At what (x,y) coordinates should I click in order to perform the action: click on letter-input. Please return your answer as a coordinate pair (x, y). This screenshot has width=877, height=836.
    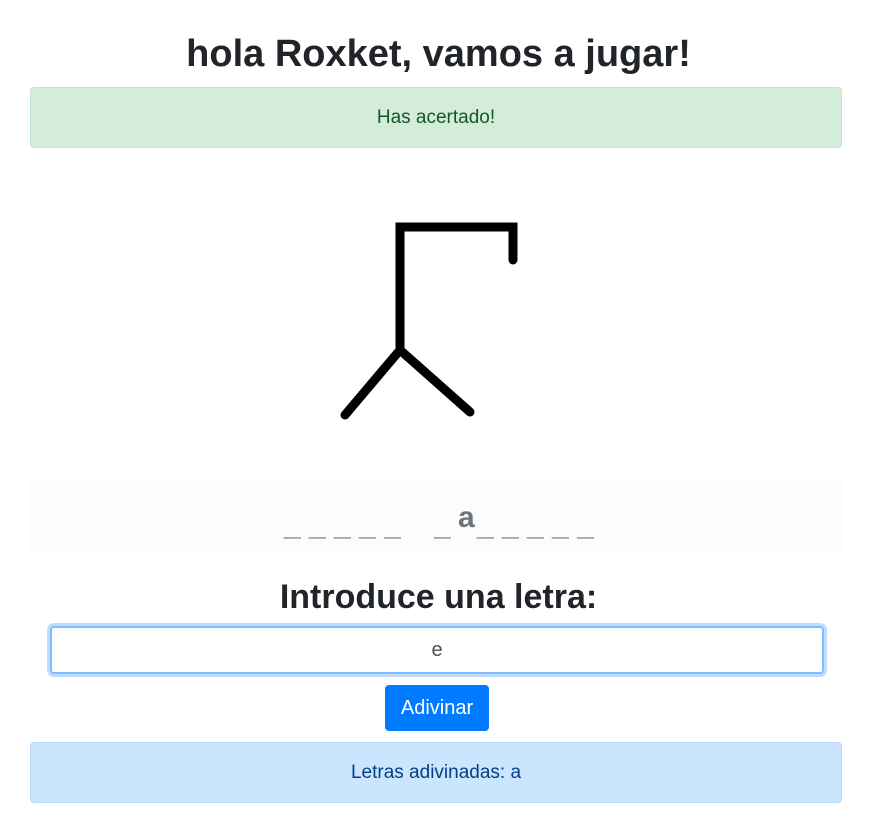
    Looking at the image, I should click on (437, 650).